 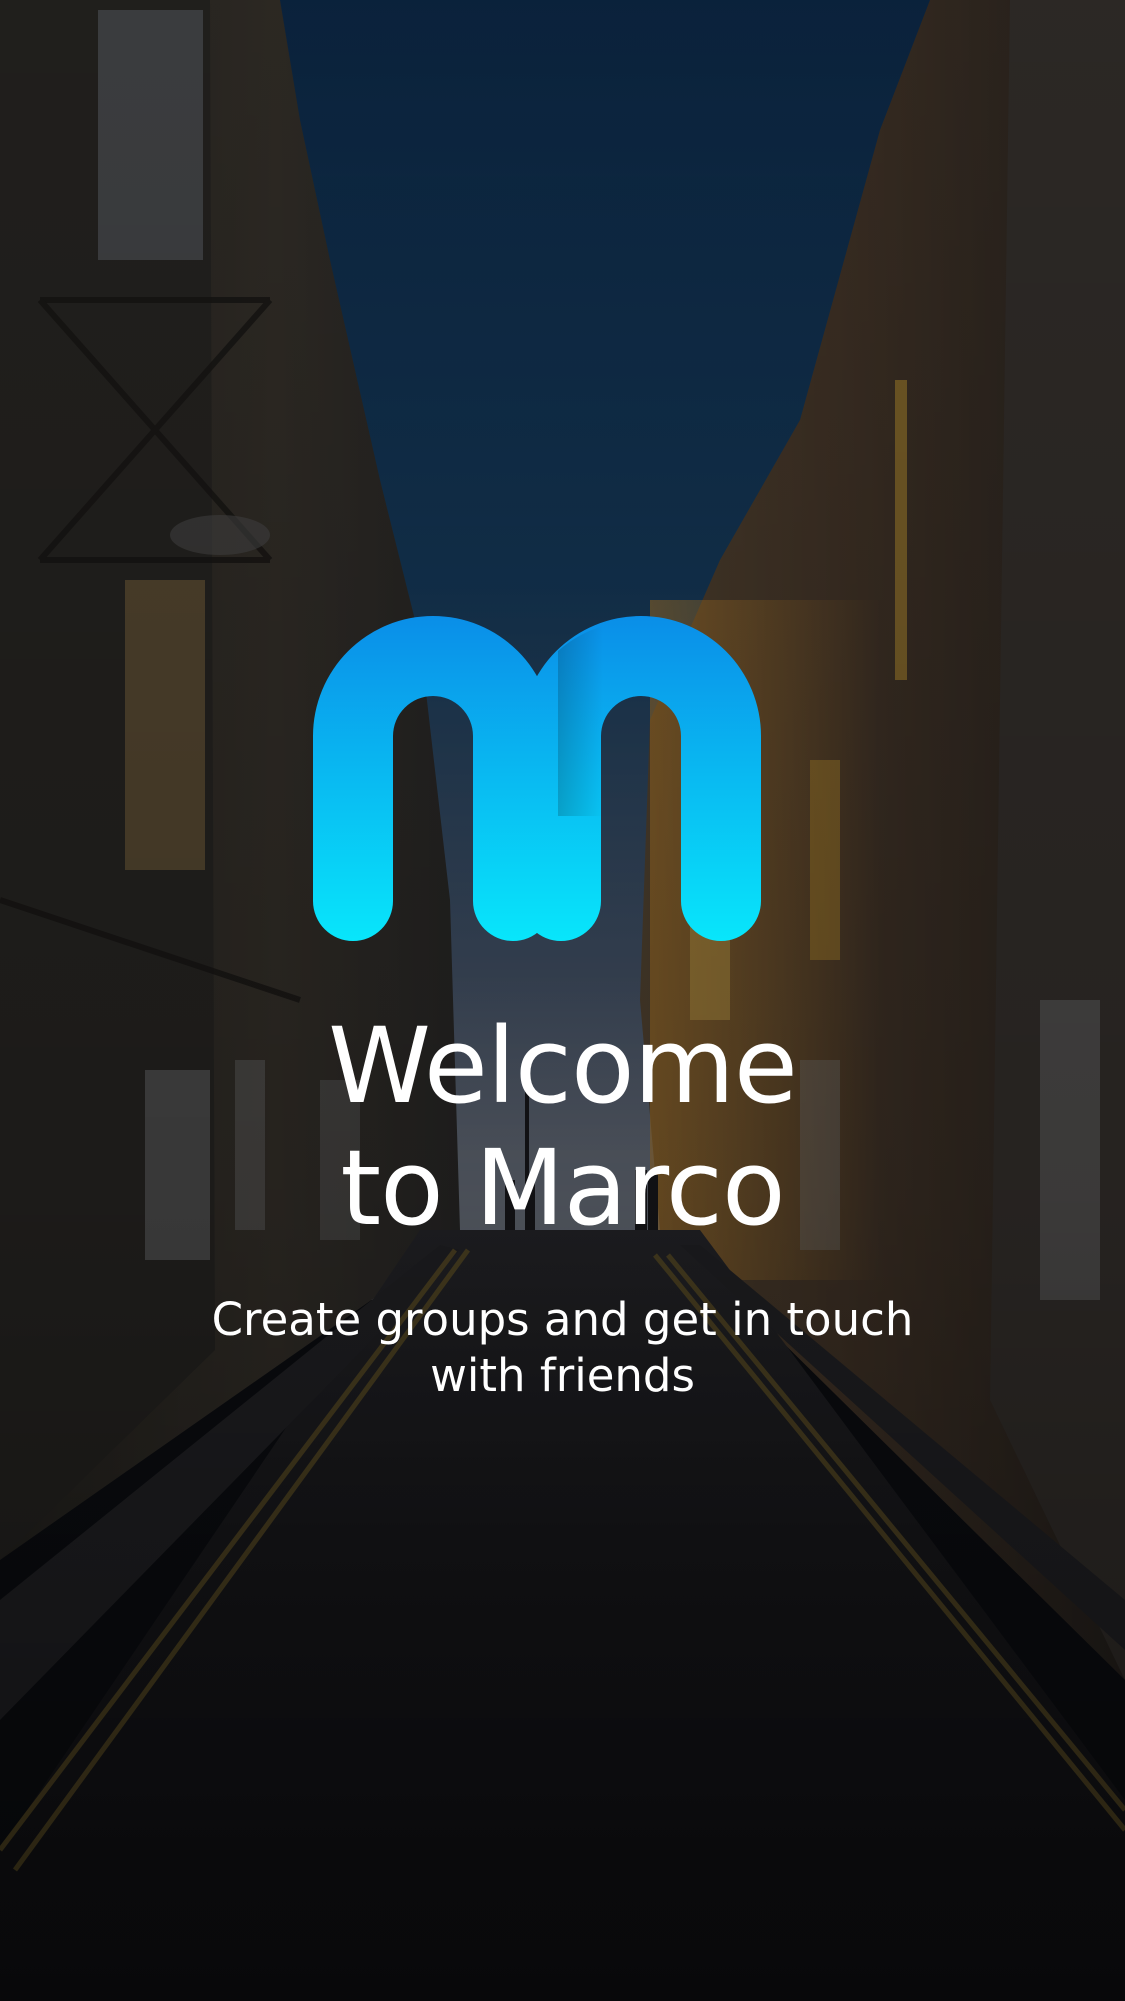 I want to click on welcome-title: Welcome to Marco, so click(x=562, y=1127).